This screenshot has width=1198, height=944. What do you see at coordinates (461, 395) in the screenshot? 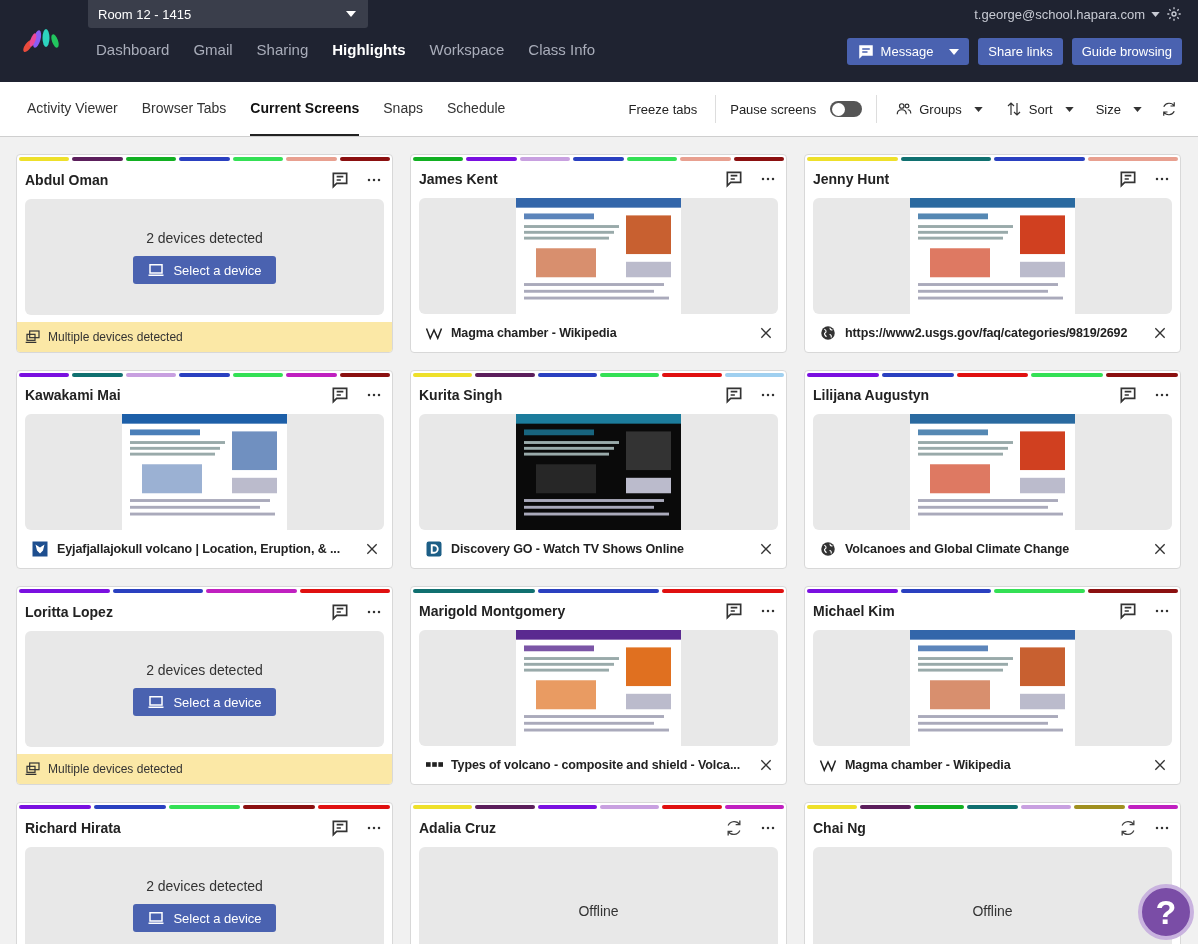
I see `student-name: Kurita Singh` at bounding box center [461, 395].